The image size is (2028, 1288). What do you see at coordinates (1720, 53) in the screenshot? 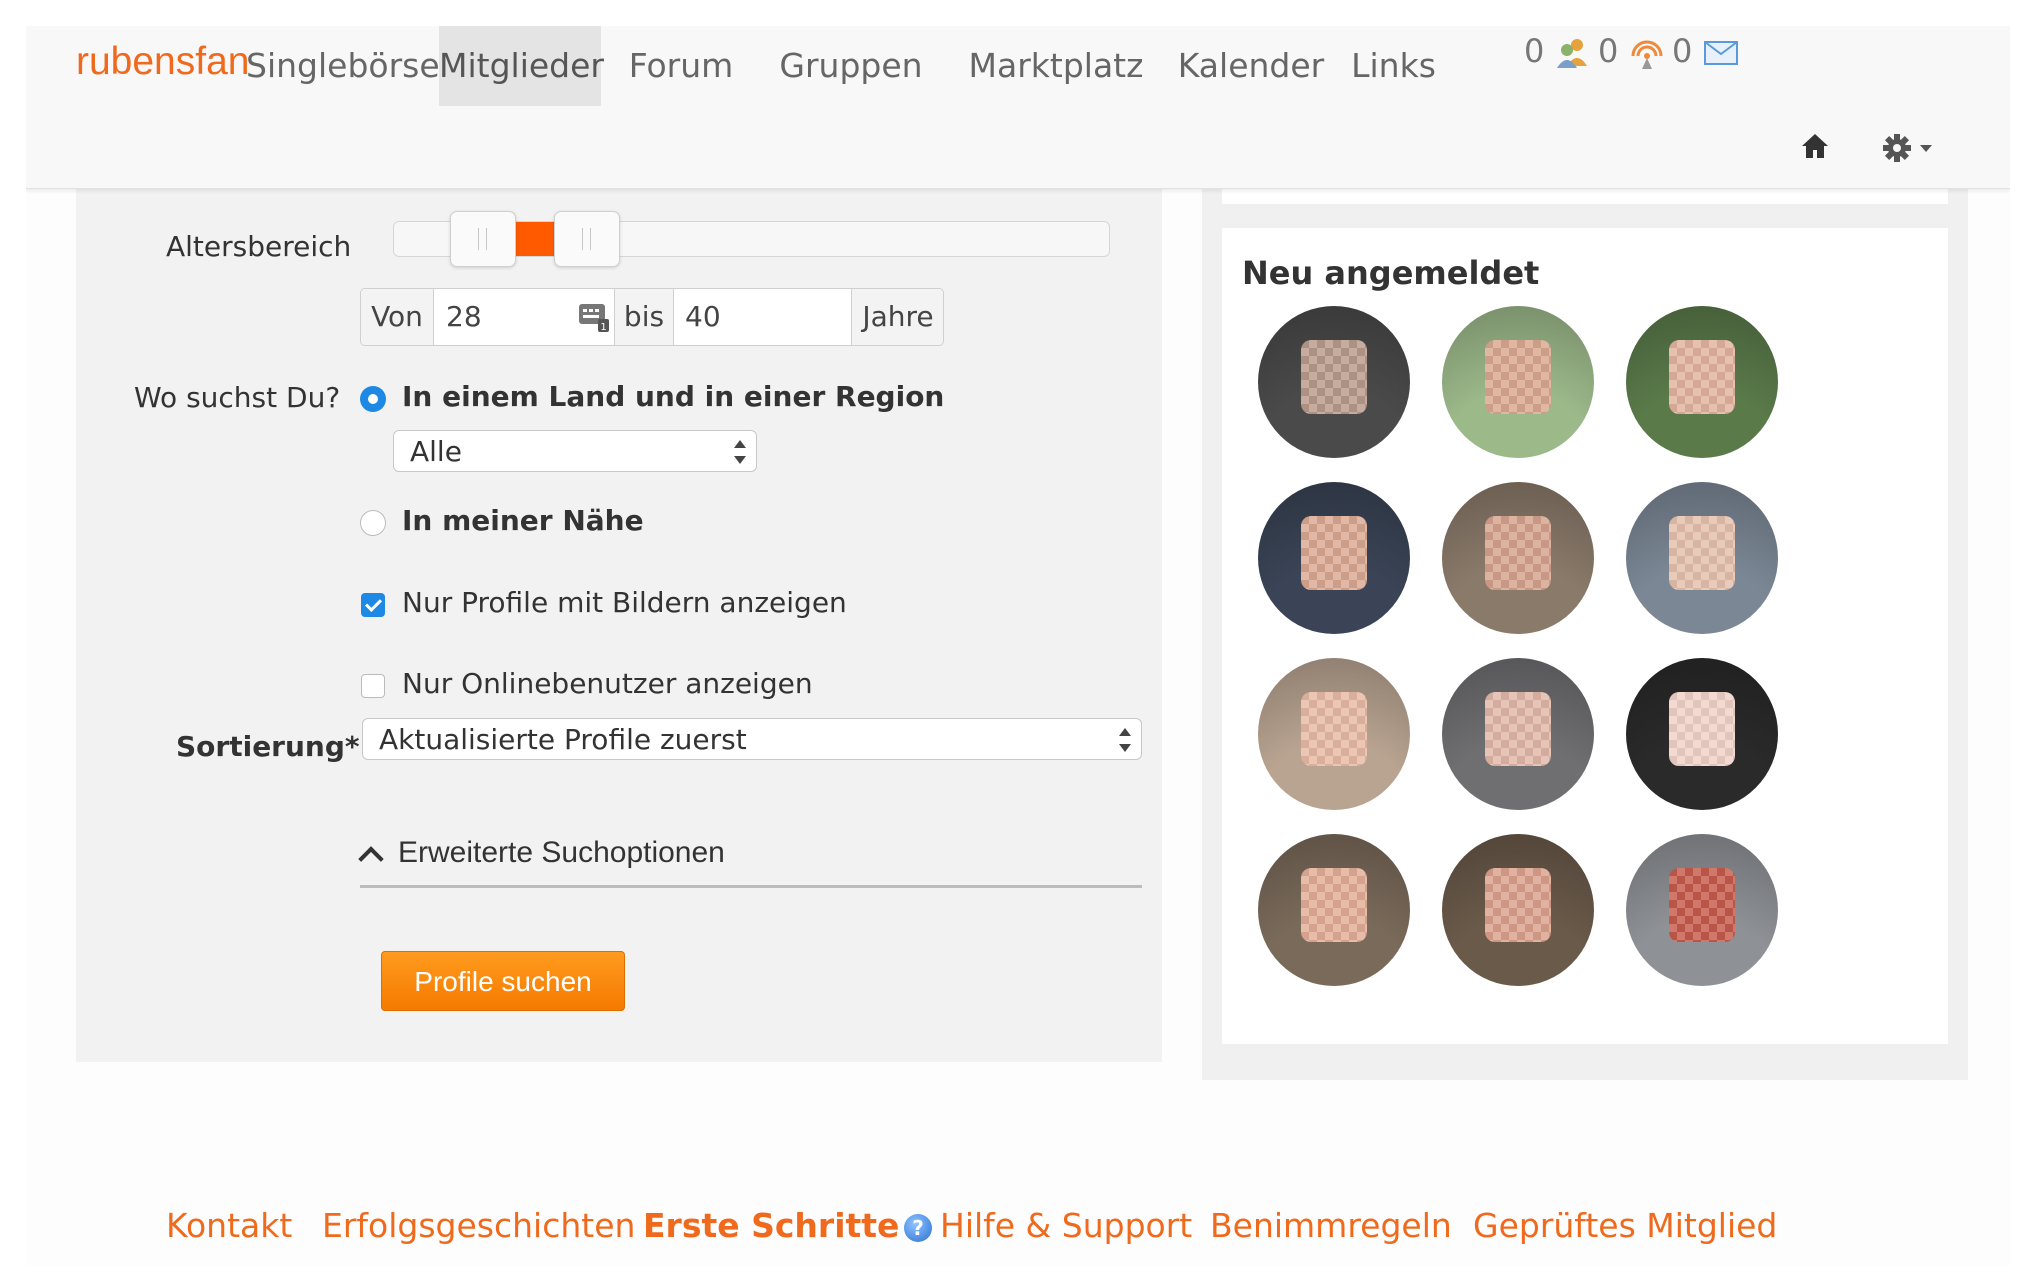
I see `envelope-icon` at bounding box center [1720, 53].